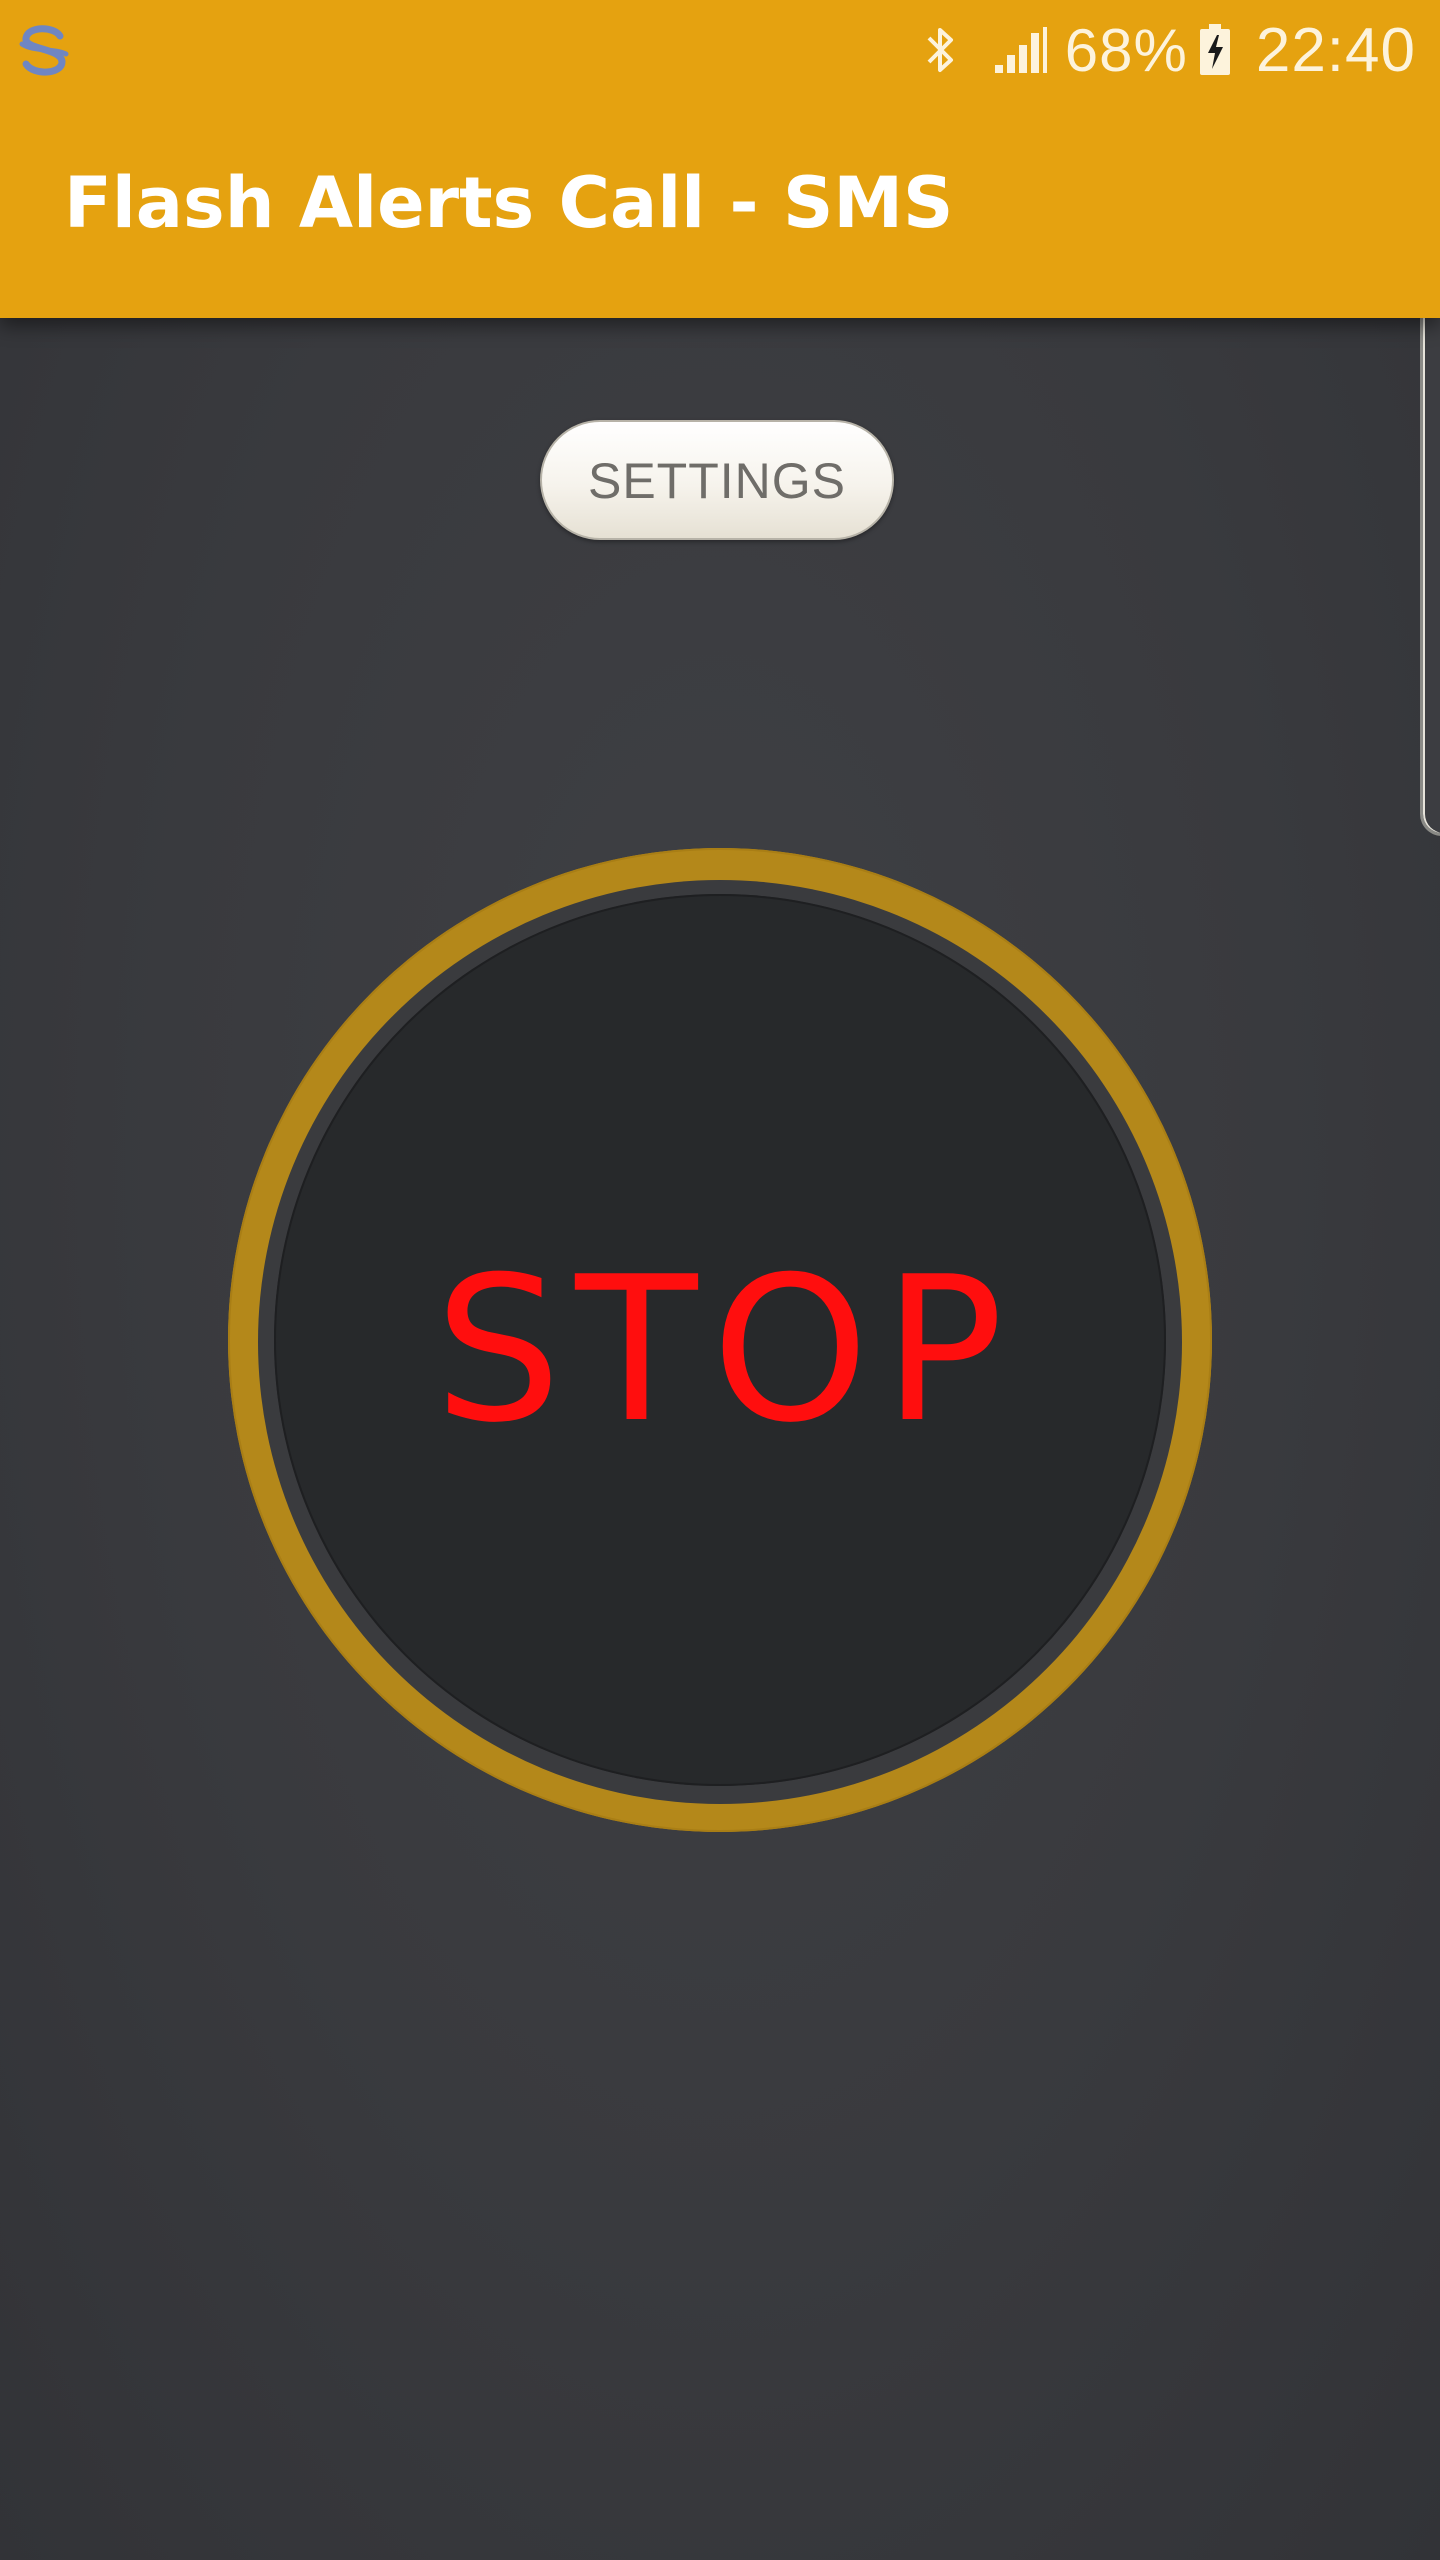  I want to click on edge-panel-handle, so click(1430, 546).